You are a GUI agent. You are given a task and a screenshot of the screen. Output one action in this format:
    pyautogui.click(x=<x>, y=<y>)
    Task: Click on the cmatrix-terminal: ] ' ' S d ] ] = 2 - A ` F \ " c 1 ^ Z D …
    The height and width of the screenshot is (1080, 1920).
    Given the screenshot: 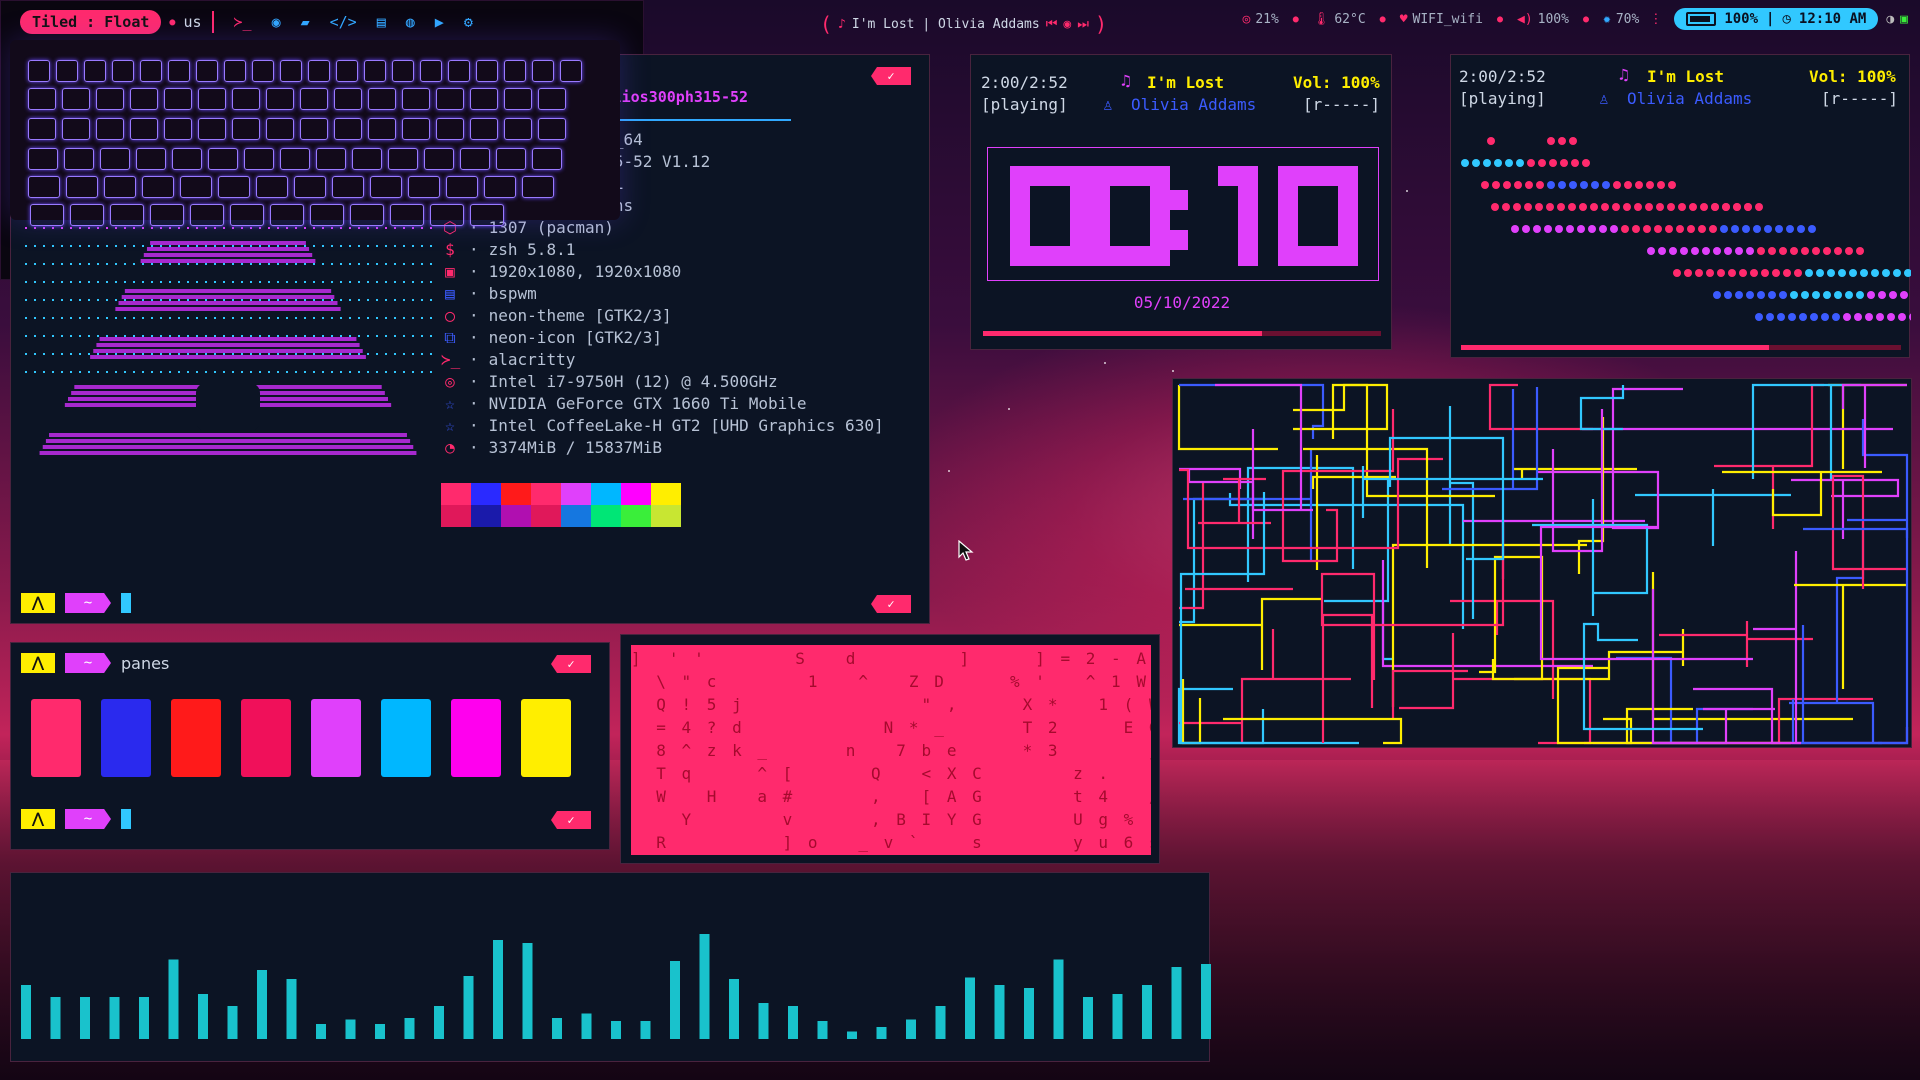 What is the action you would take?
    pyautogui.click(x=890, y=749)
    